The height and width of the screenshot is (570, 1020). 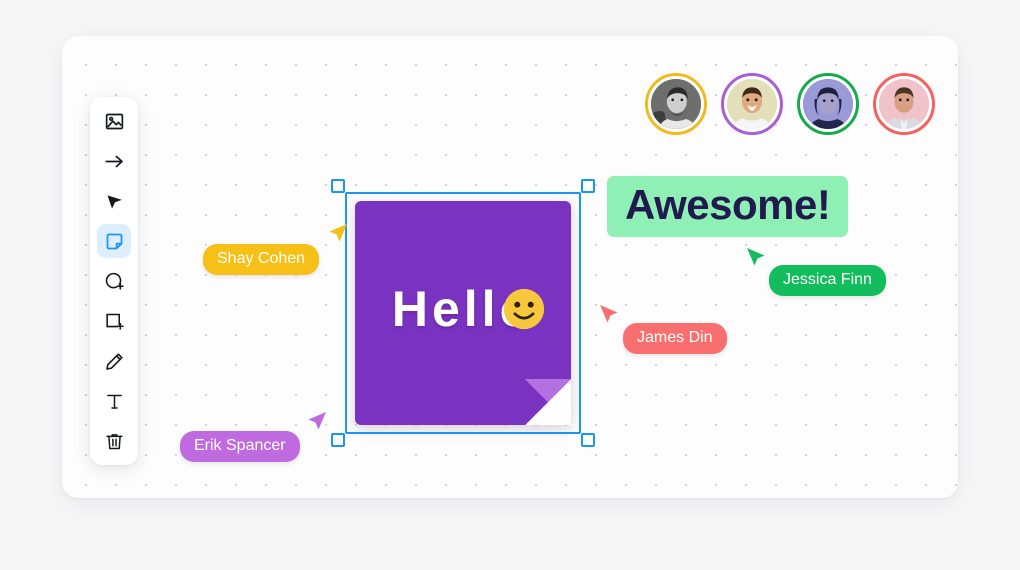 I want to click on sticky-note: Hello, so click(x=463, y=313).